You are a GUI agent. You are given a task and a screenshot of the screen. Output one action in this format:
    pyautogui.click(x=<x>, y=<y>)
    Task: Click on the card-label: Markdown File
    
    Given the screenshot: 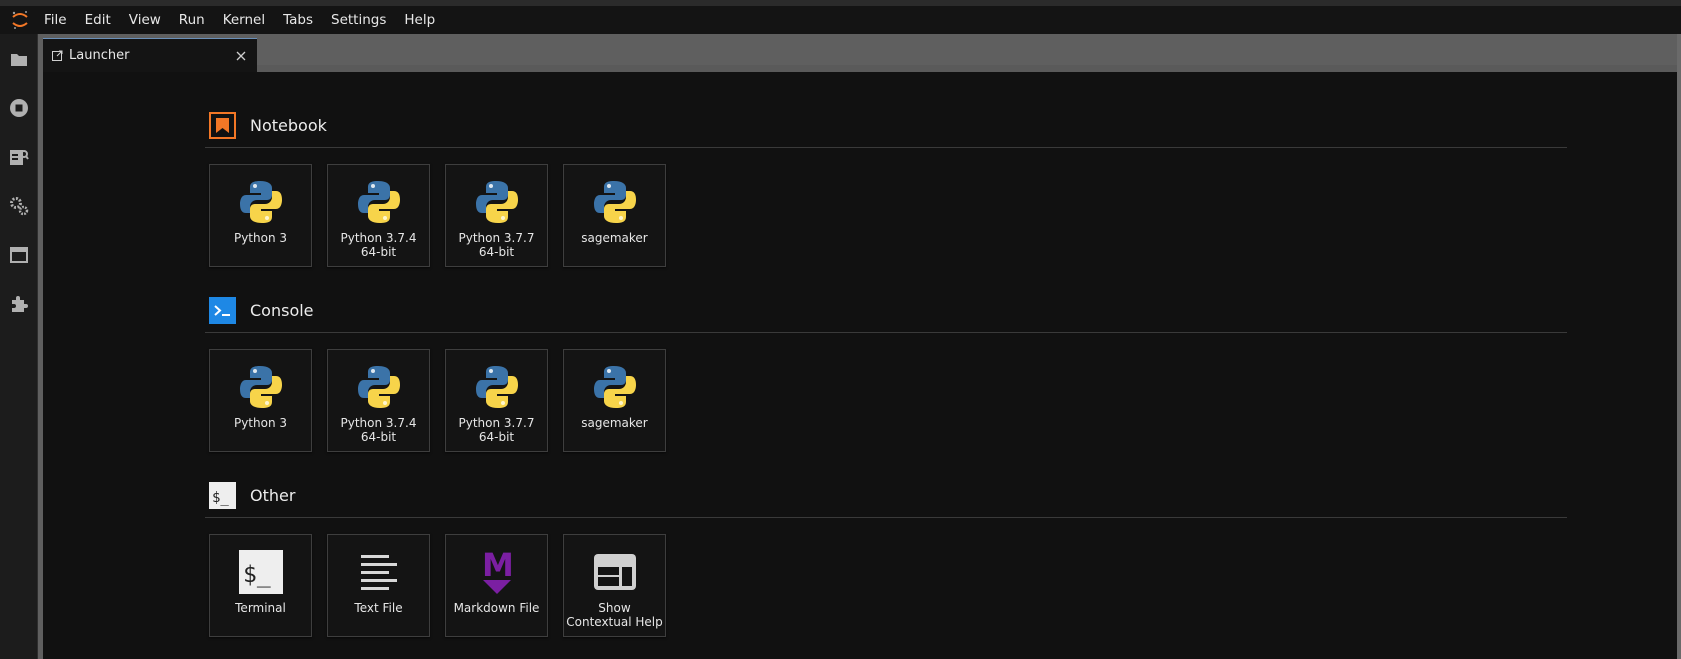 What is the action you would take?
    pyautogui.click(x=496, y=608)
    